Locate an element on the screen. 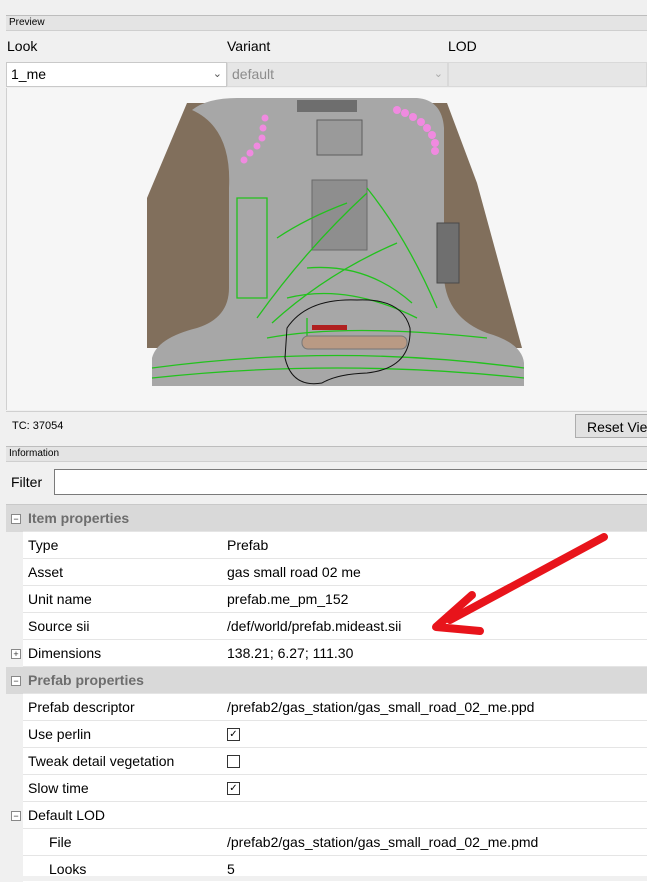  property-row: + Dimensions 138.21; 6.27; 111.30 is located at coordinates (326, 653).